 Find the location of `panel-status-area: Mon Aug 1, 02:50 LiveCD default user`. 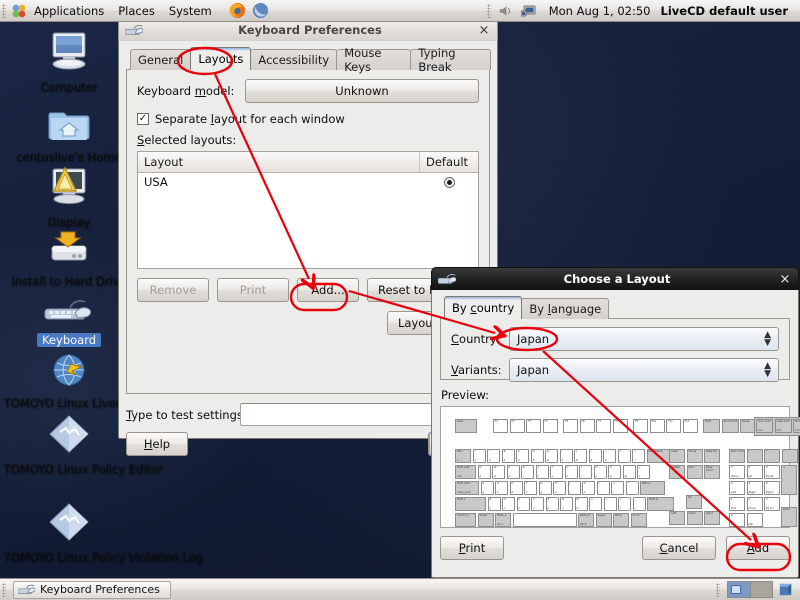

panel-status-area: Mon Aug 1, 02:50 LiveCD default user is located at coordinates (642, 10).